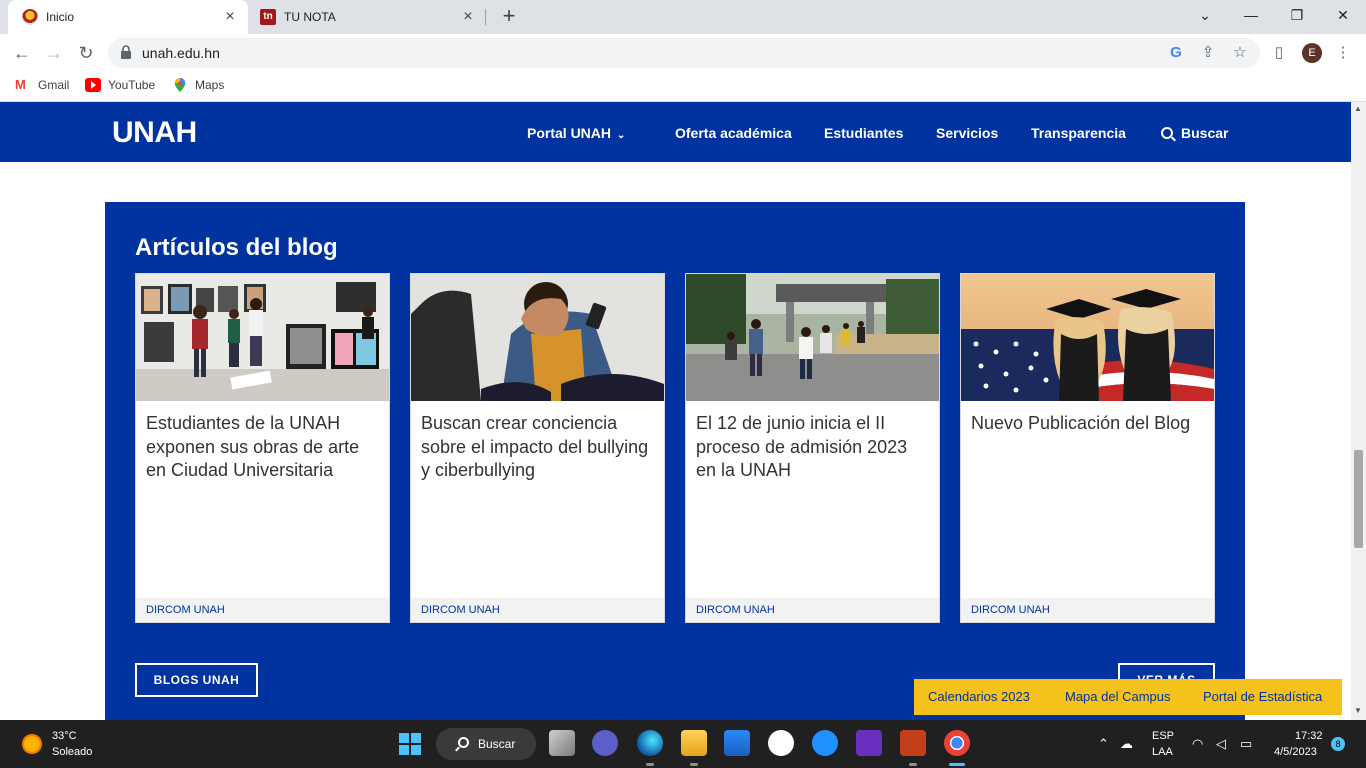 This screenshot has width=1366, height=768. What do you see at coordinates (54, 85) in the screenshot?
I see `bookmark-label: Gmail` at bounding box center [54, 85].